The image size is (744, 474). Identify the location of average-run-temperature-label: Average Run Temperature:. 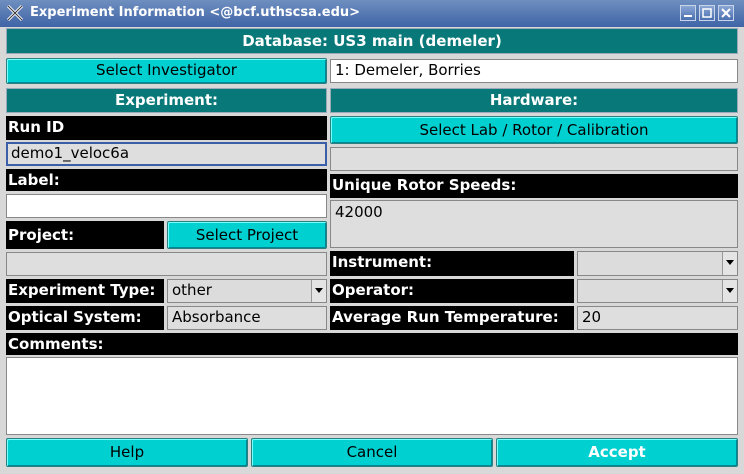
(452, 318).